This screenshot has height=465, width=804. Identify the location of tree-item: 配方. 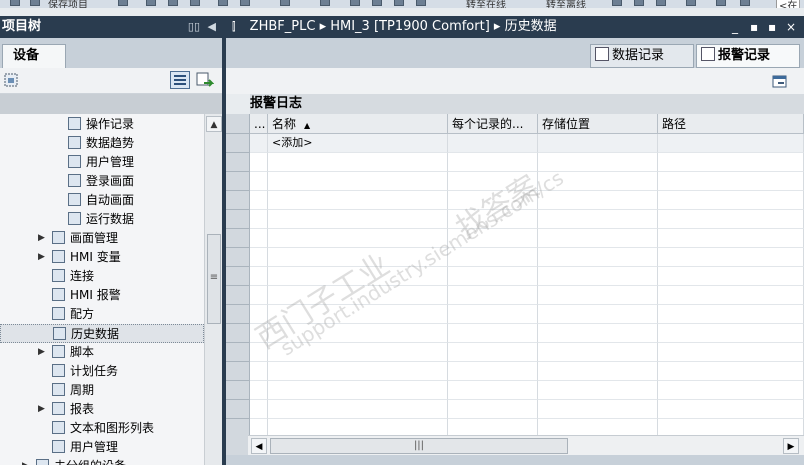
(102, 314).